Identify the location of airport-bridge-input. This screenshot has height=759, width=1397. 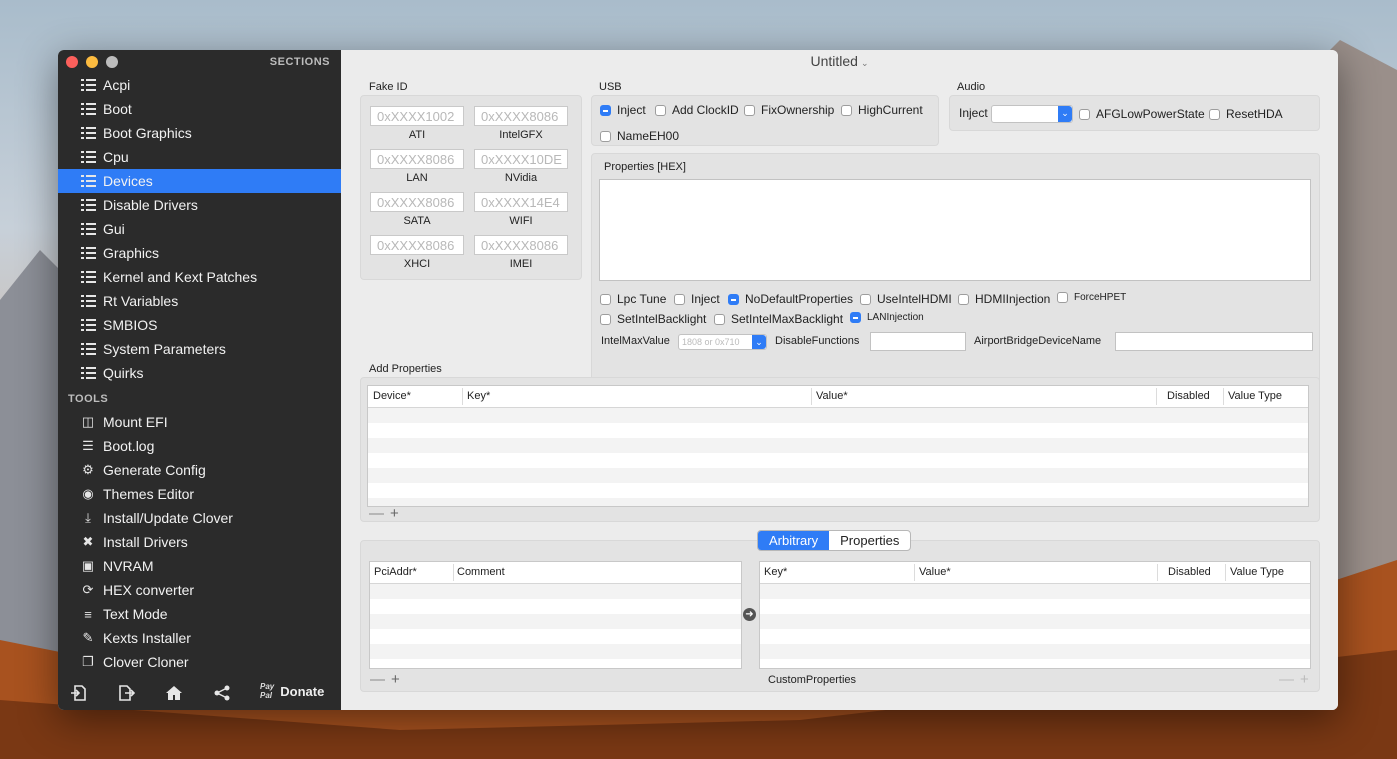
(1214, 341).